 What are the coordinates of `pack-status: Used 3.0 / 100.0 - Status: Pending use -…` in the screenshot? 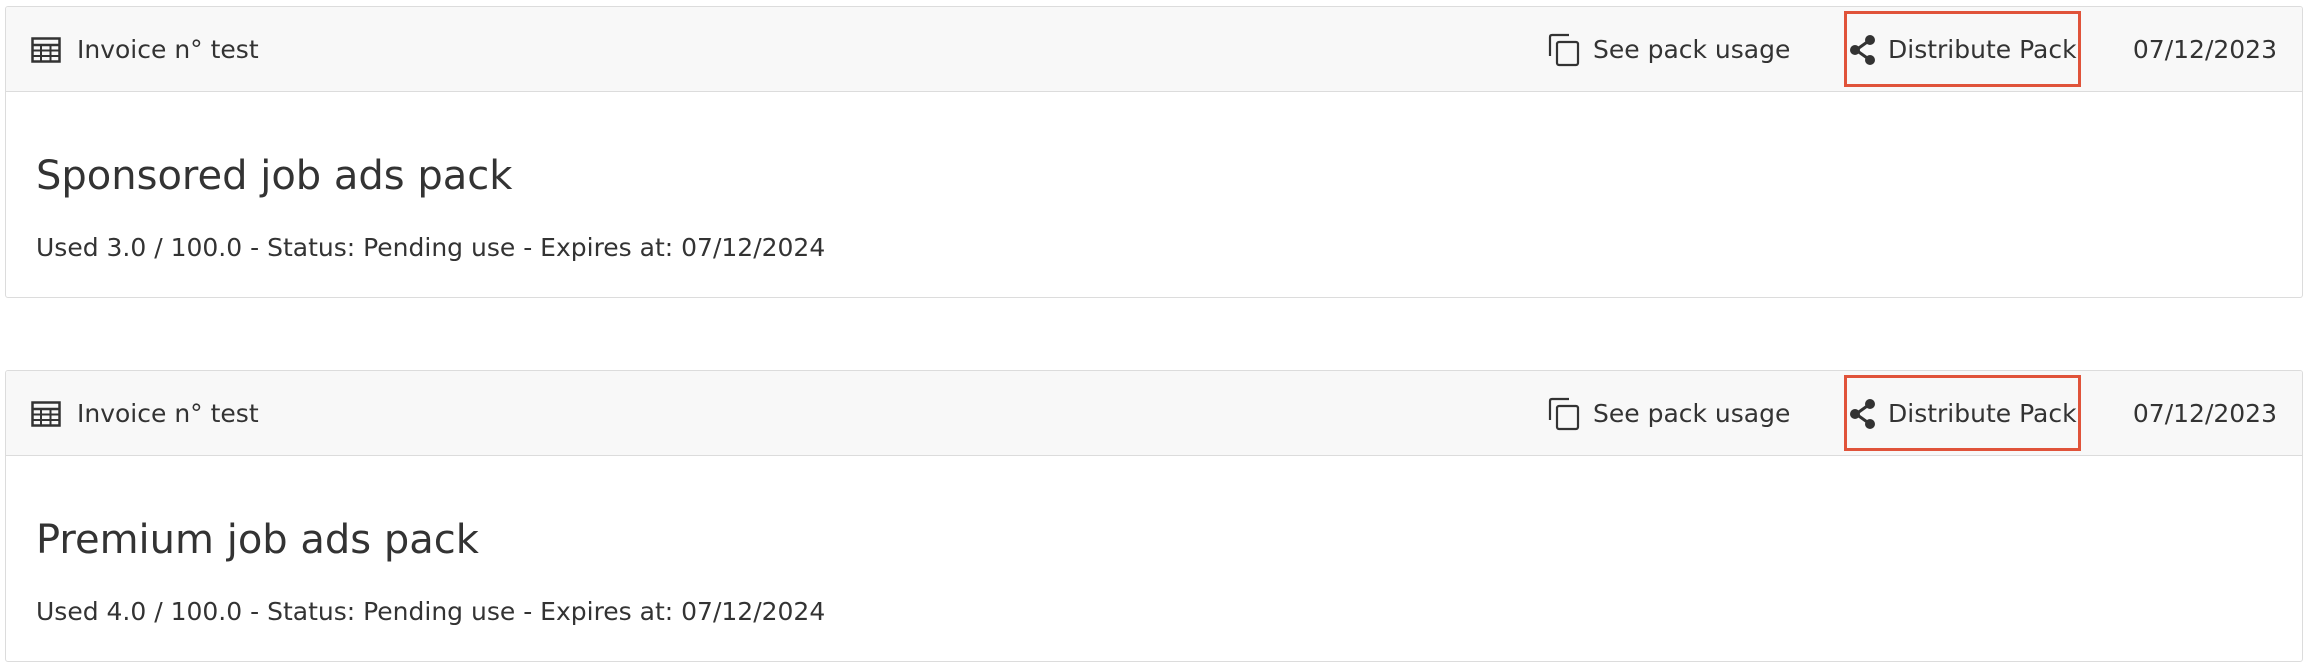 It's located at (431, 247).